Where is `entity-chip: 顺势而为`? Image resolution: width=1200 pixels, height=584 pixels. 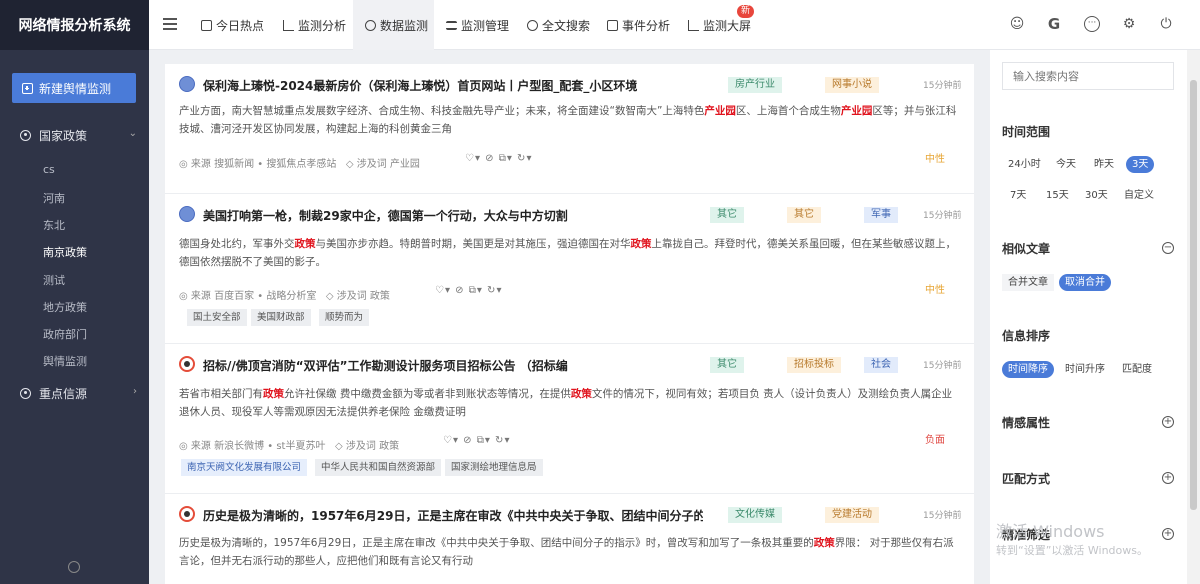
entity-chip: 顺势而为 is located at coordinates (344, 317).